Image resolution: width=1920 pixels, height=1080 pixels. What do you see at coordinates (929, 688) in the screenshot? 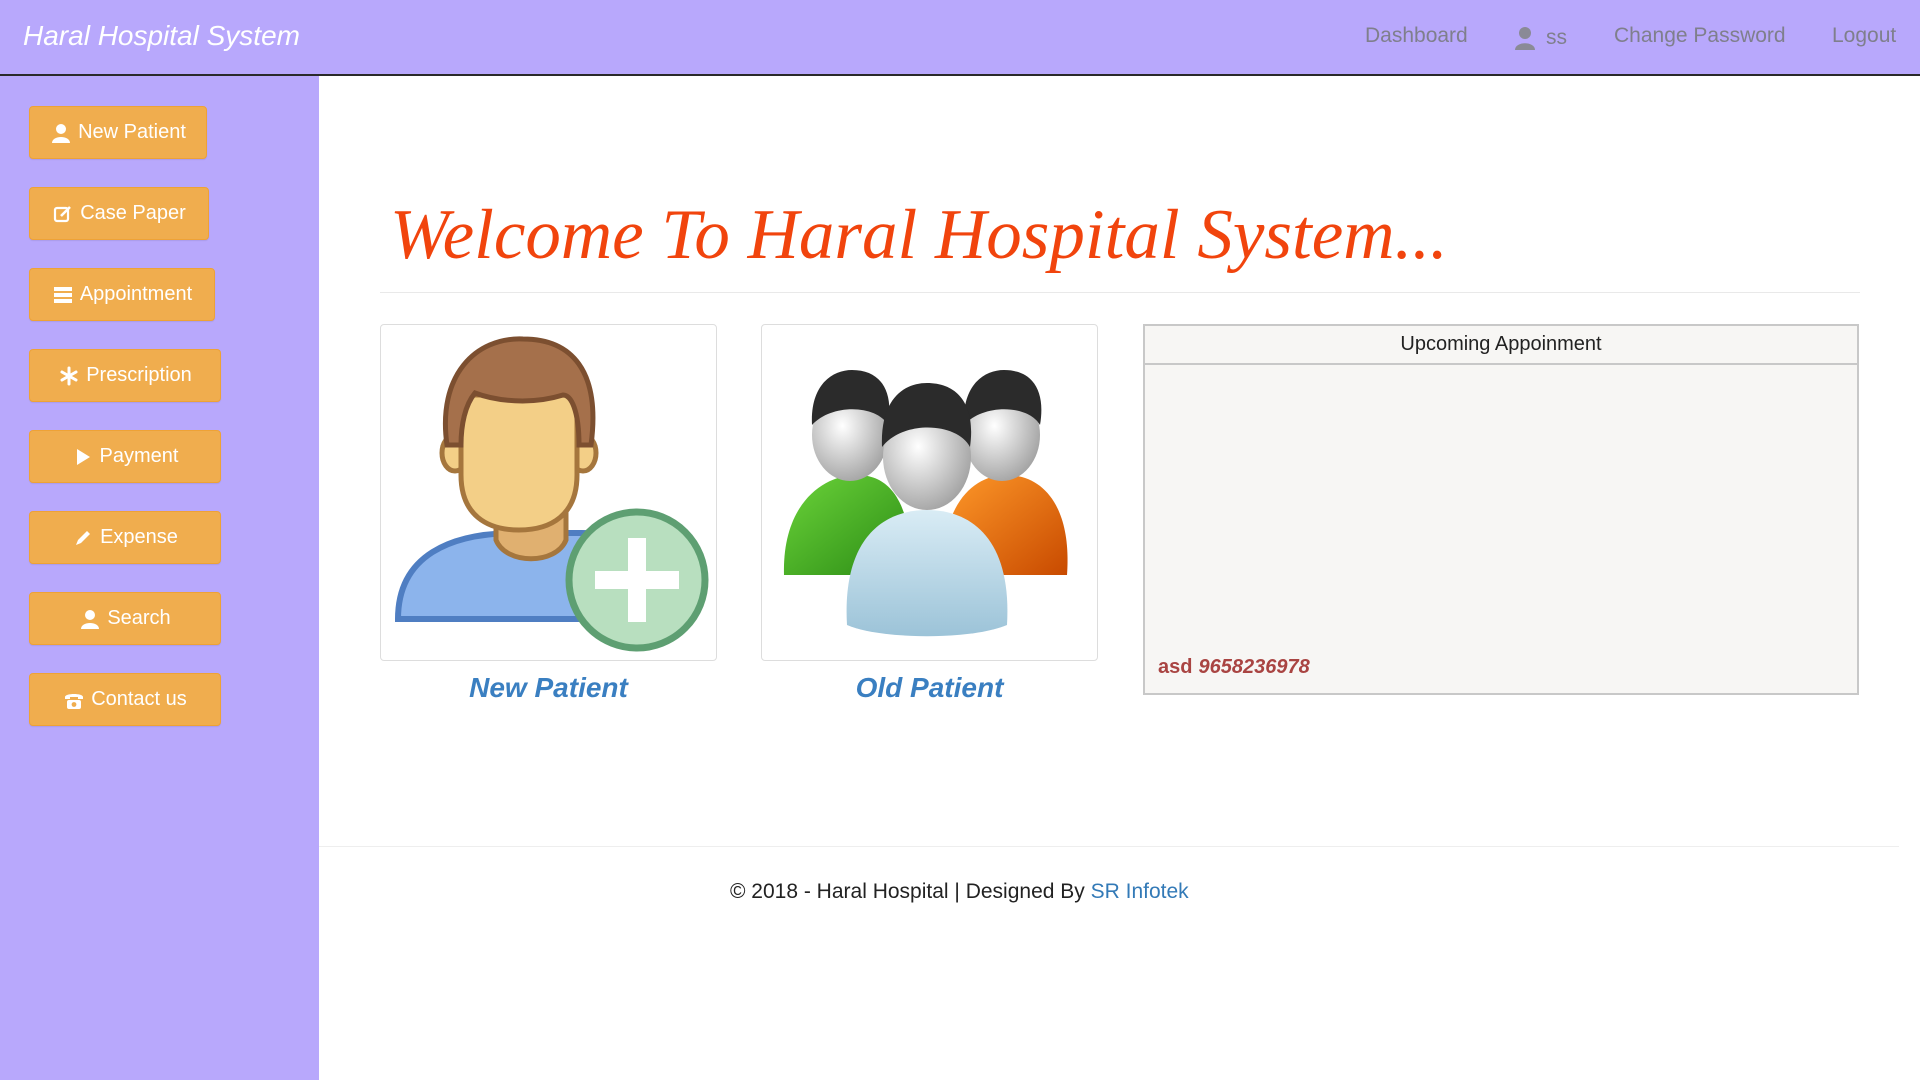
I see `old-patient-link: Old Patient` at bounding box center [929, 688].